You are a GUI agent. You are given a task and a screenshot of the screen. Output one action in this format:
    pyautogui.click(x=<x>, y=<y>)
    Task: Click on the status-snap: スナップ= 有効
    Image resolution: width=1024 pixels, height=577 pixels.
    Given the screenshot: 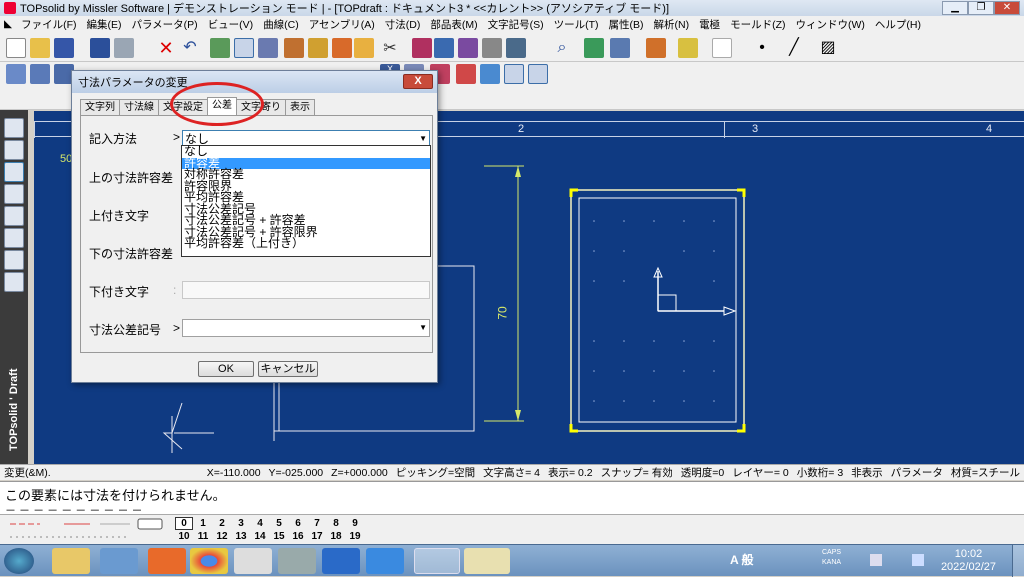 What is the action you would take?
    pyautogui.click(x=637, y=472)
    